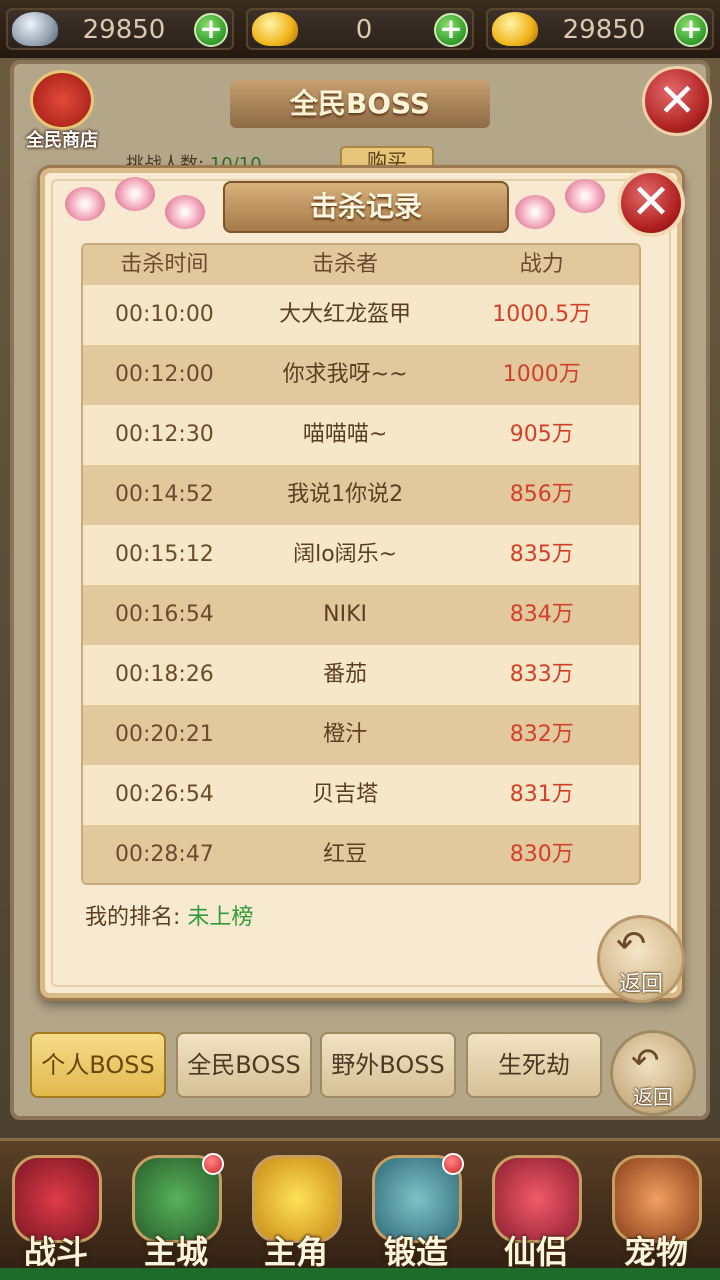 This screenshot has height=1280, width=720. What do you see at coordinates (345, 264) in the screenshot?
I see `header-killer: 击杀者` at bounding box center [345, 264].